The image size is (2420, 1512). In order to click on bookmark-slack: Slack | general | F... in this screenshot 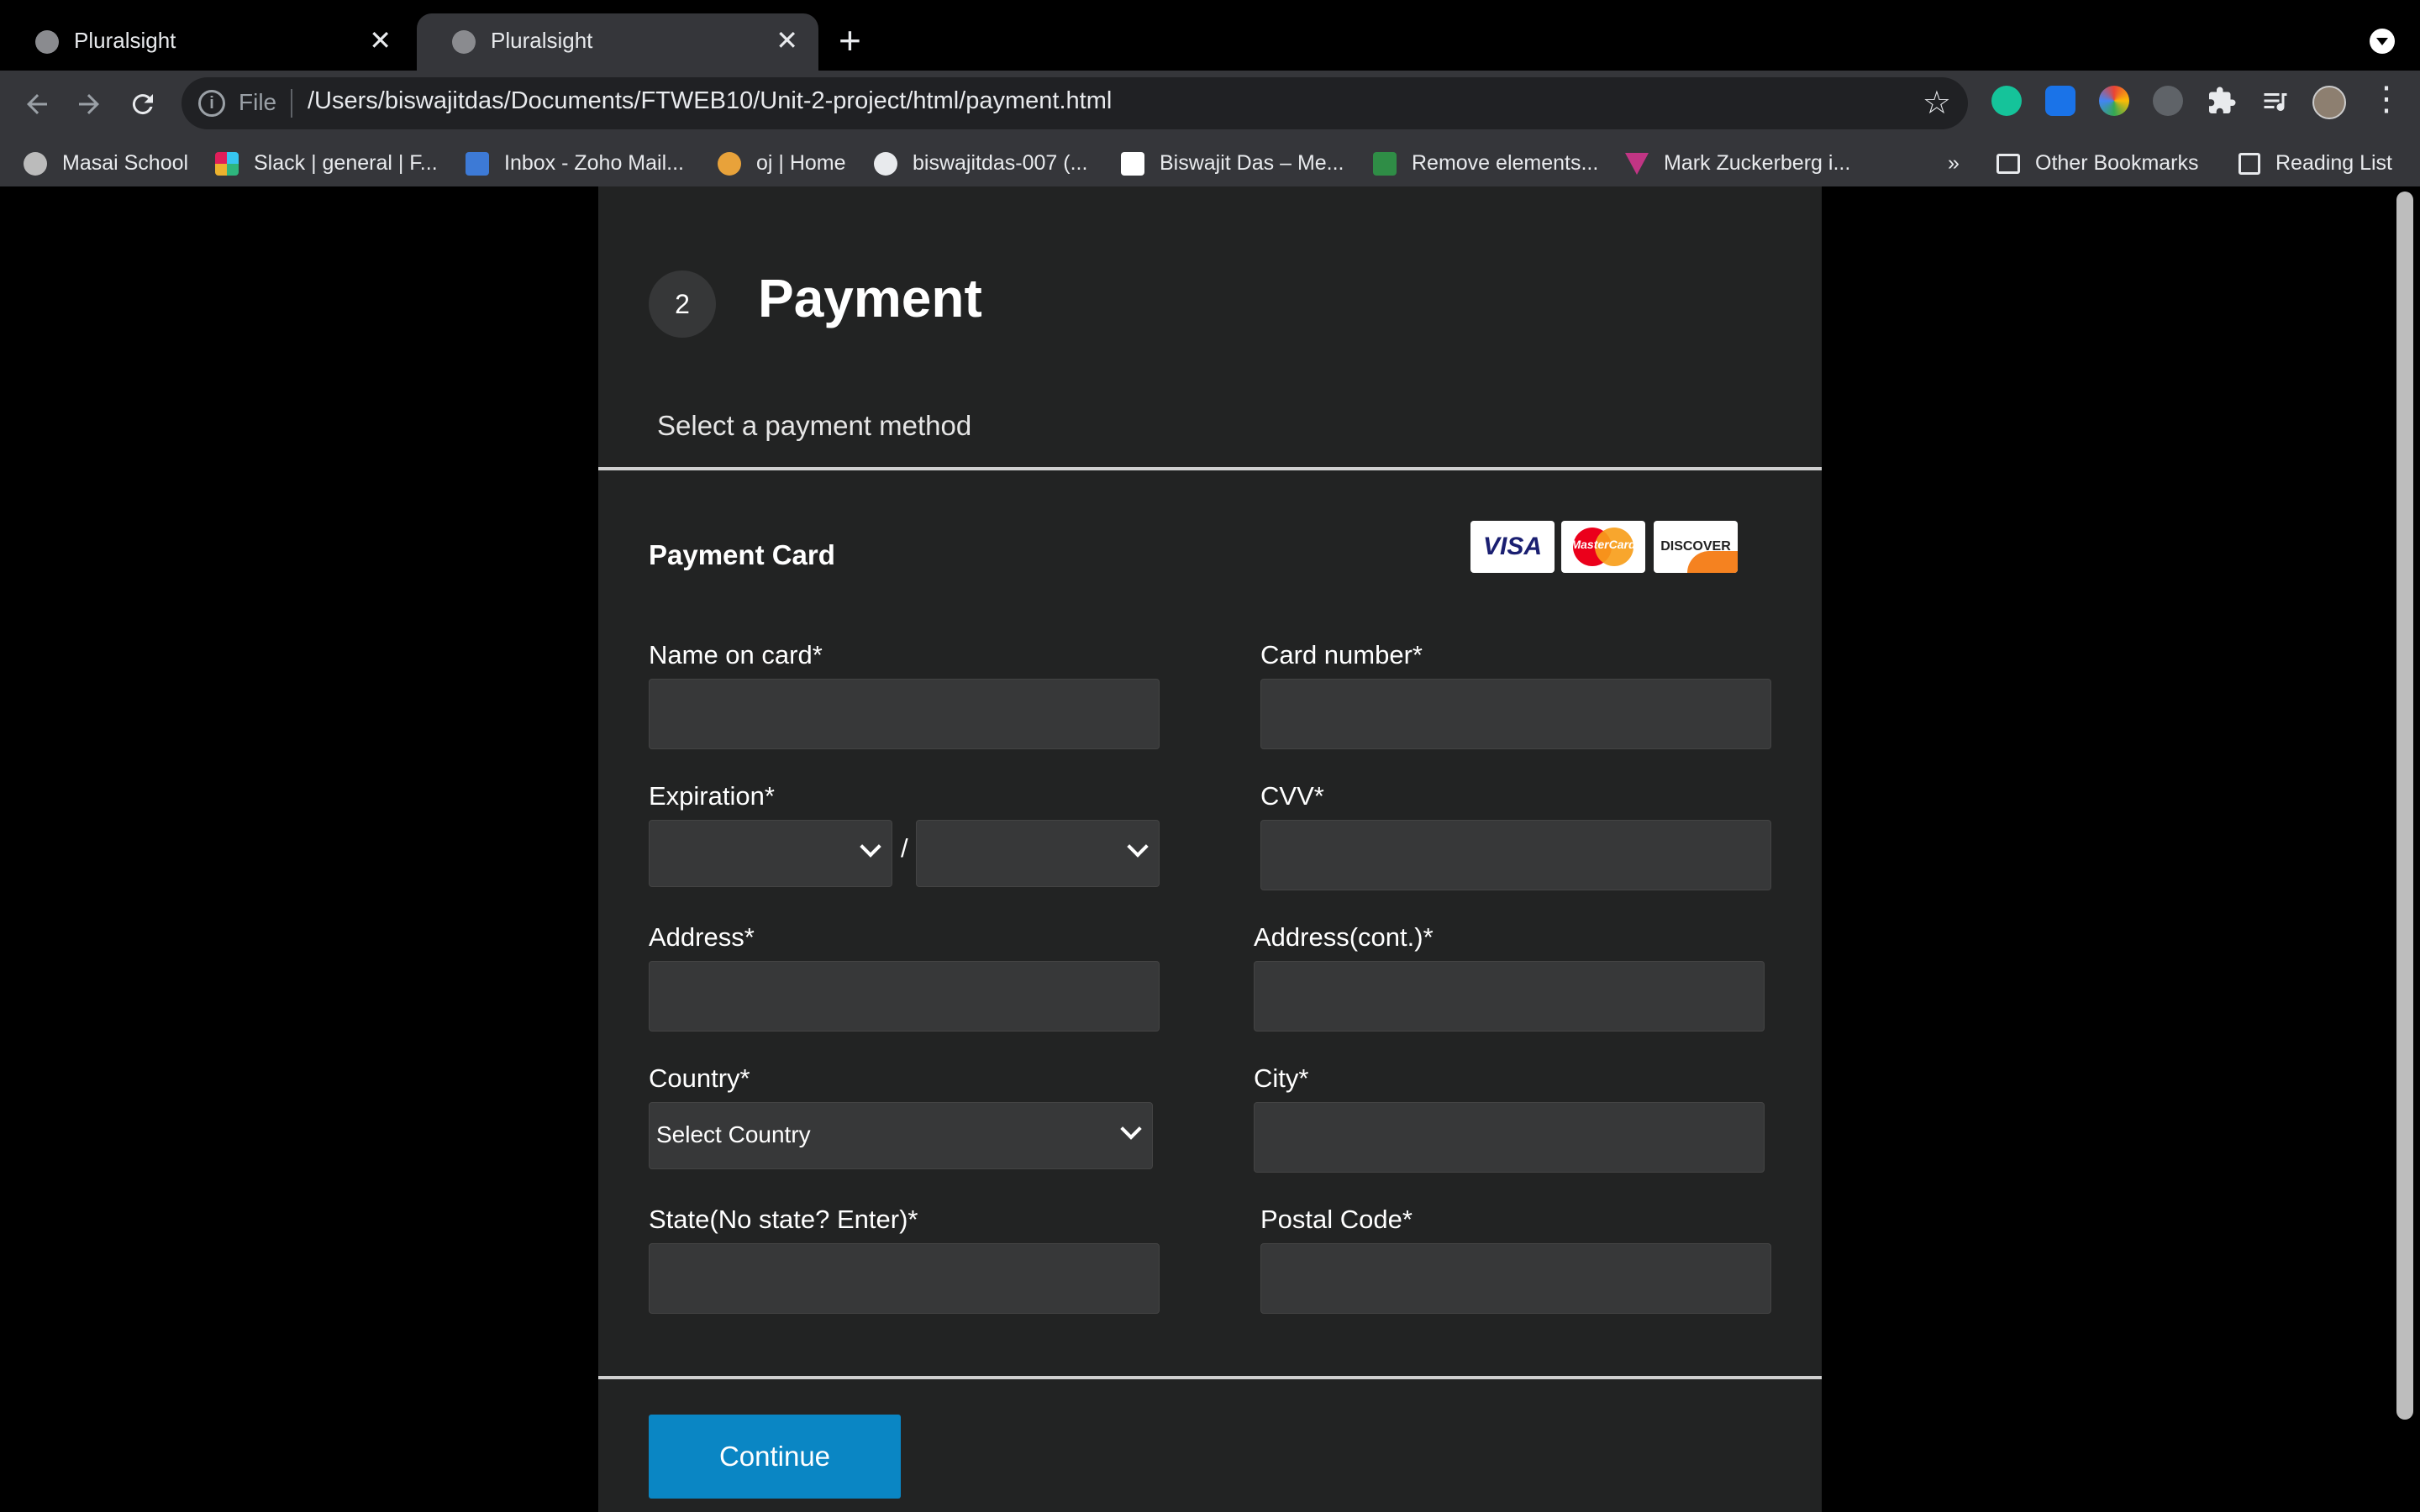, I will do `click(326, 163)`.